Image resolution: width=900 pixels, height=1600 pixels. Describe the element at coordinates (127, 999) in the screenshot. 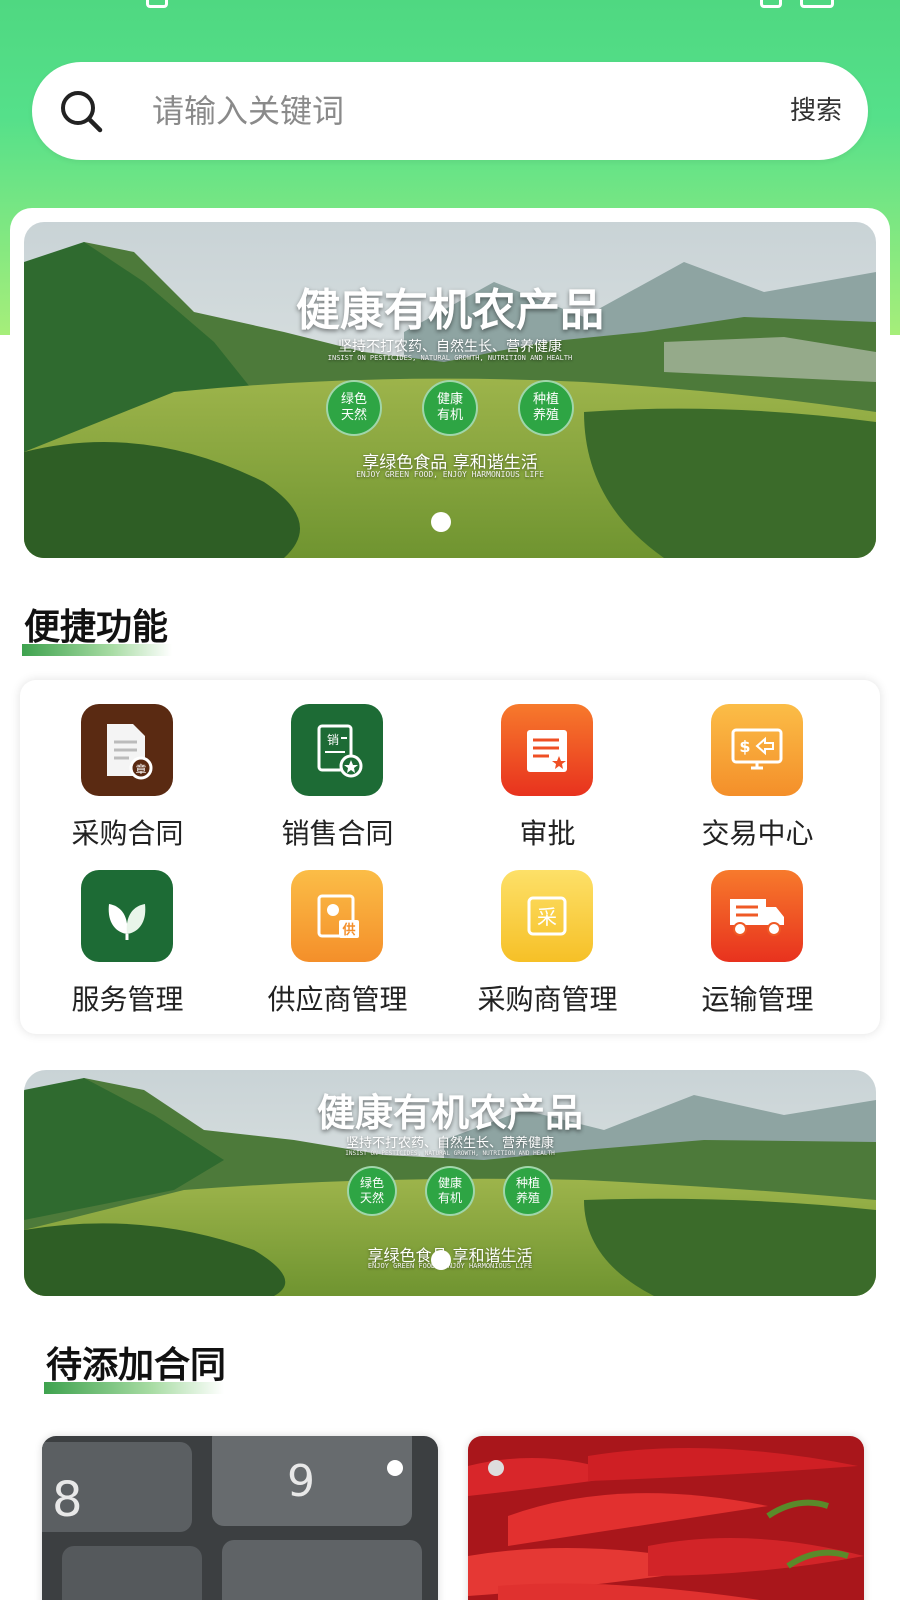

I see `func-label: 服务管理` at that location.